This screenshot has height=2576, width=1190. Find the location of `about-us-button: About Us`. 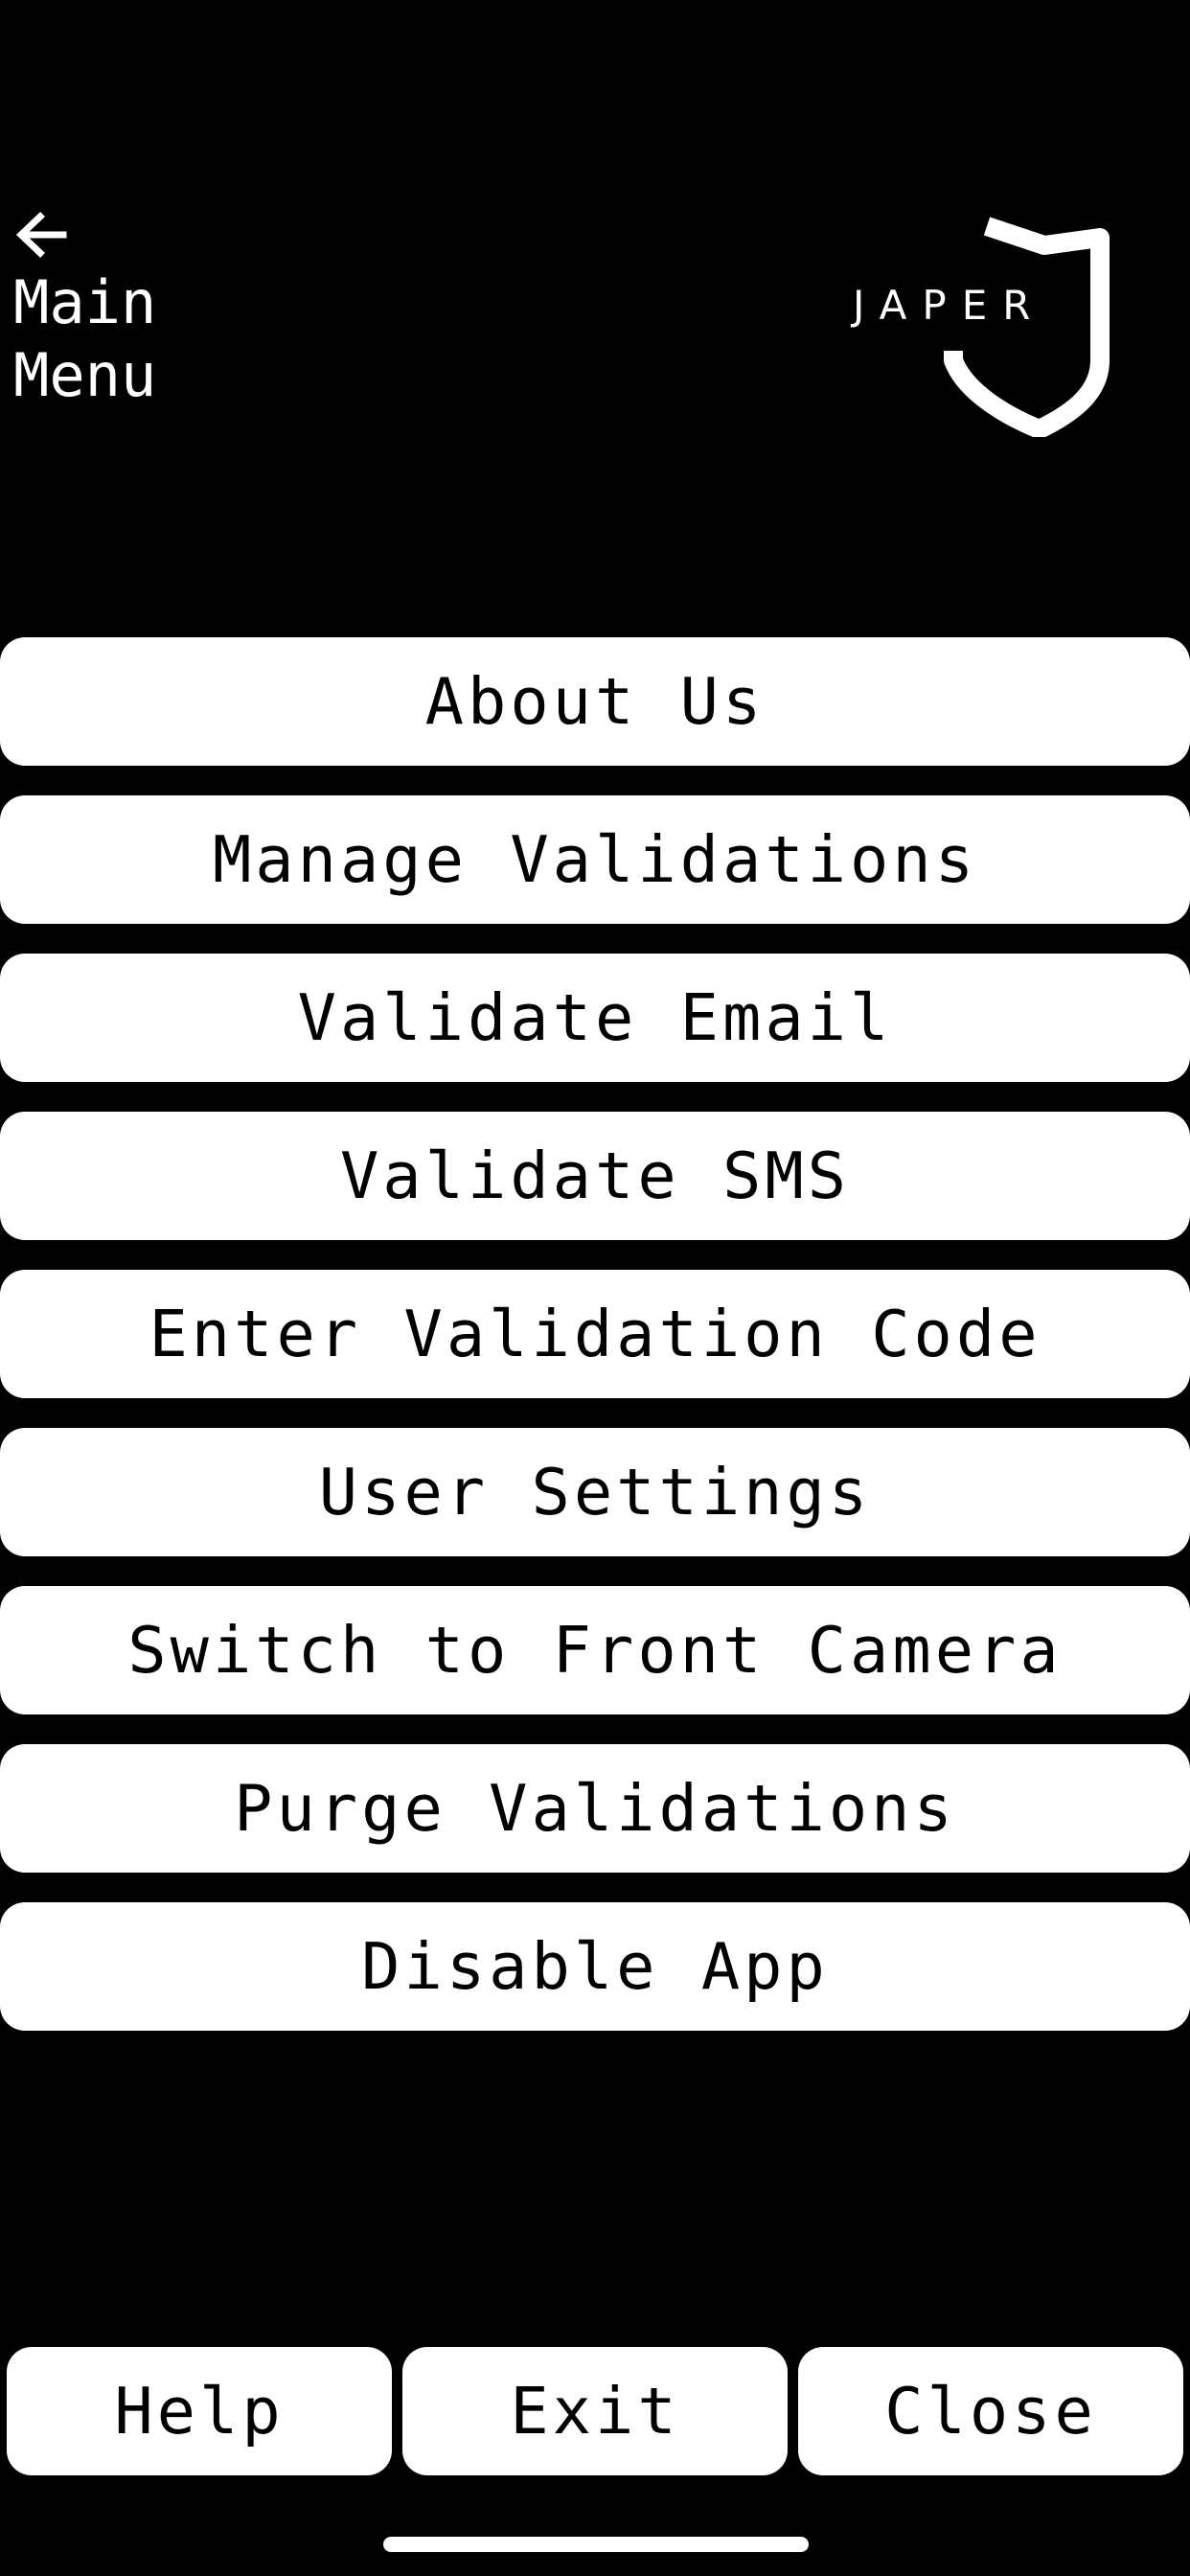

about-us-button: About Us is located at coordinates (595, 701).